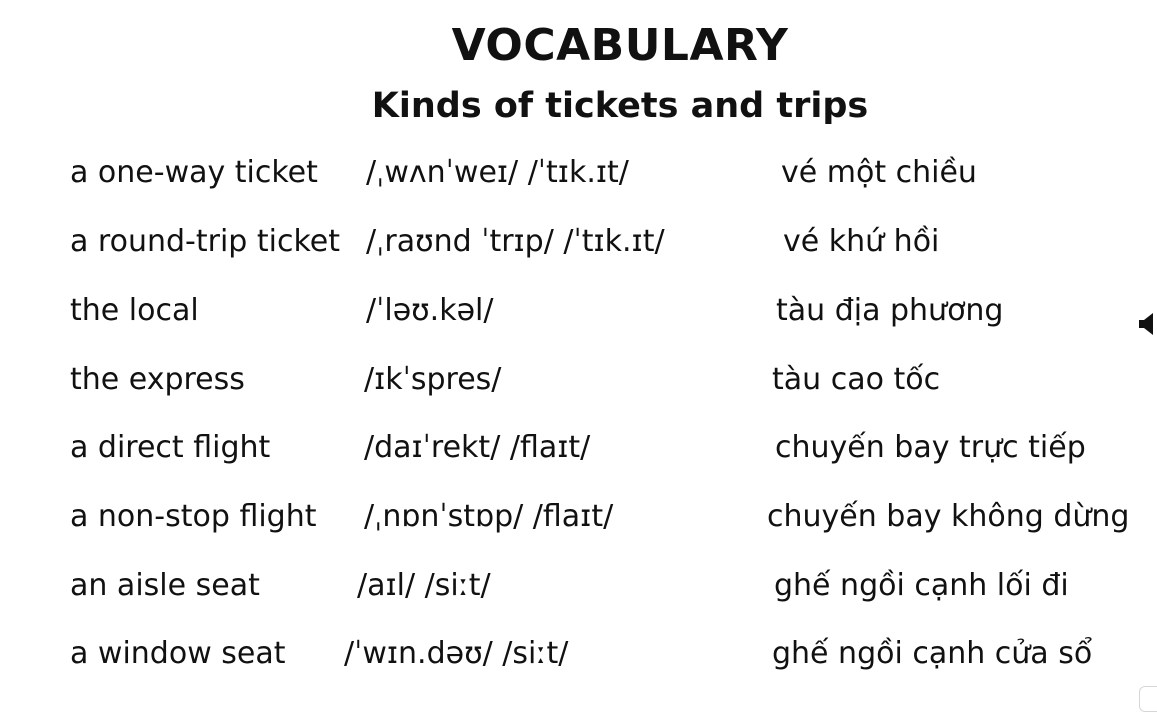 The height and width of the screenshot is (712, 1157). What do you see at coordinates (620, 45) in the screenshot?
I see `page-title: VOCABULARY` at bounding box center [620, 45].